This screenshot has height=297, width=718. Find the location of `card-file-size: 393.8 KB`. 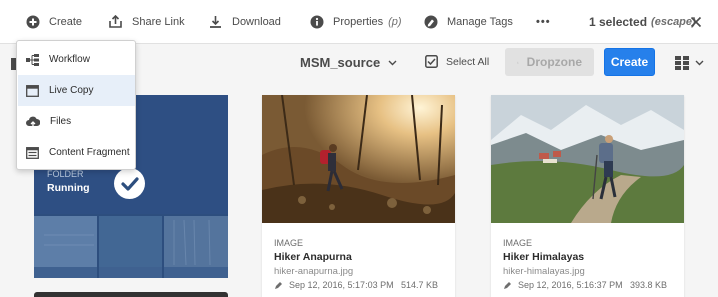

card-file-size: 393.8 KB is located at coordinates (648, 285).